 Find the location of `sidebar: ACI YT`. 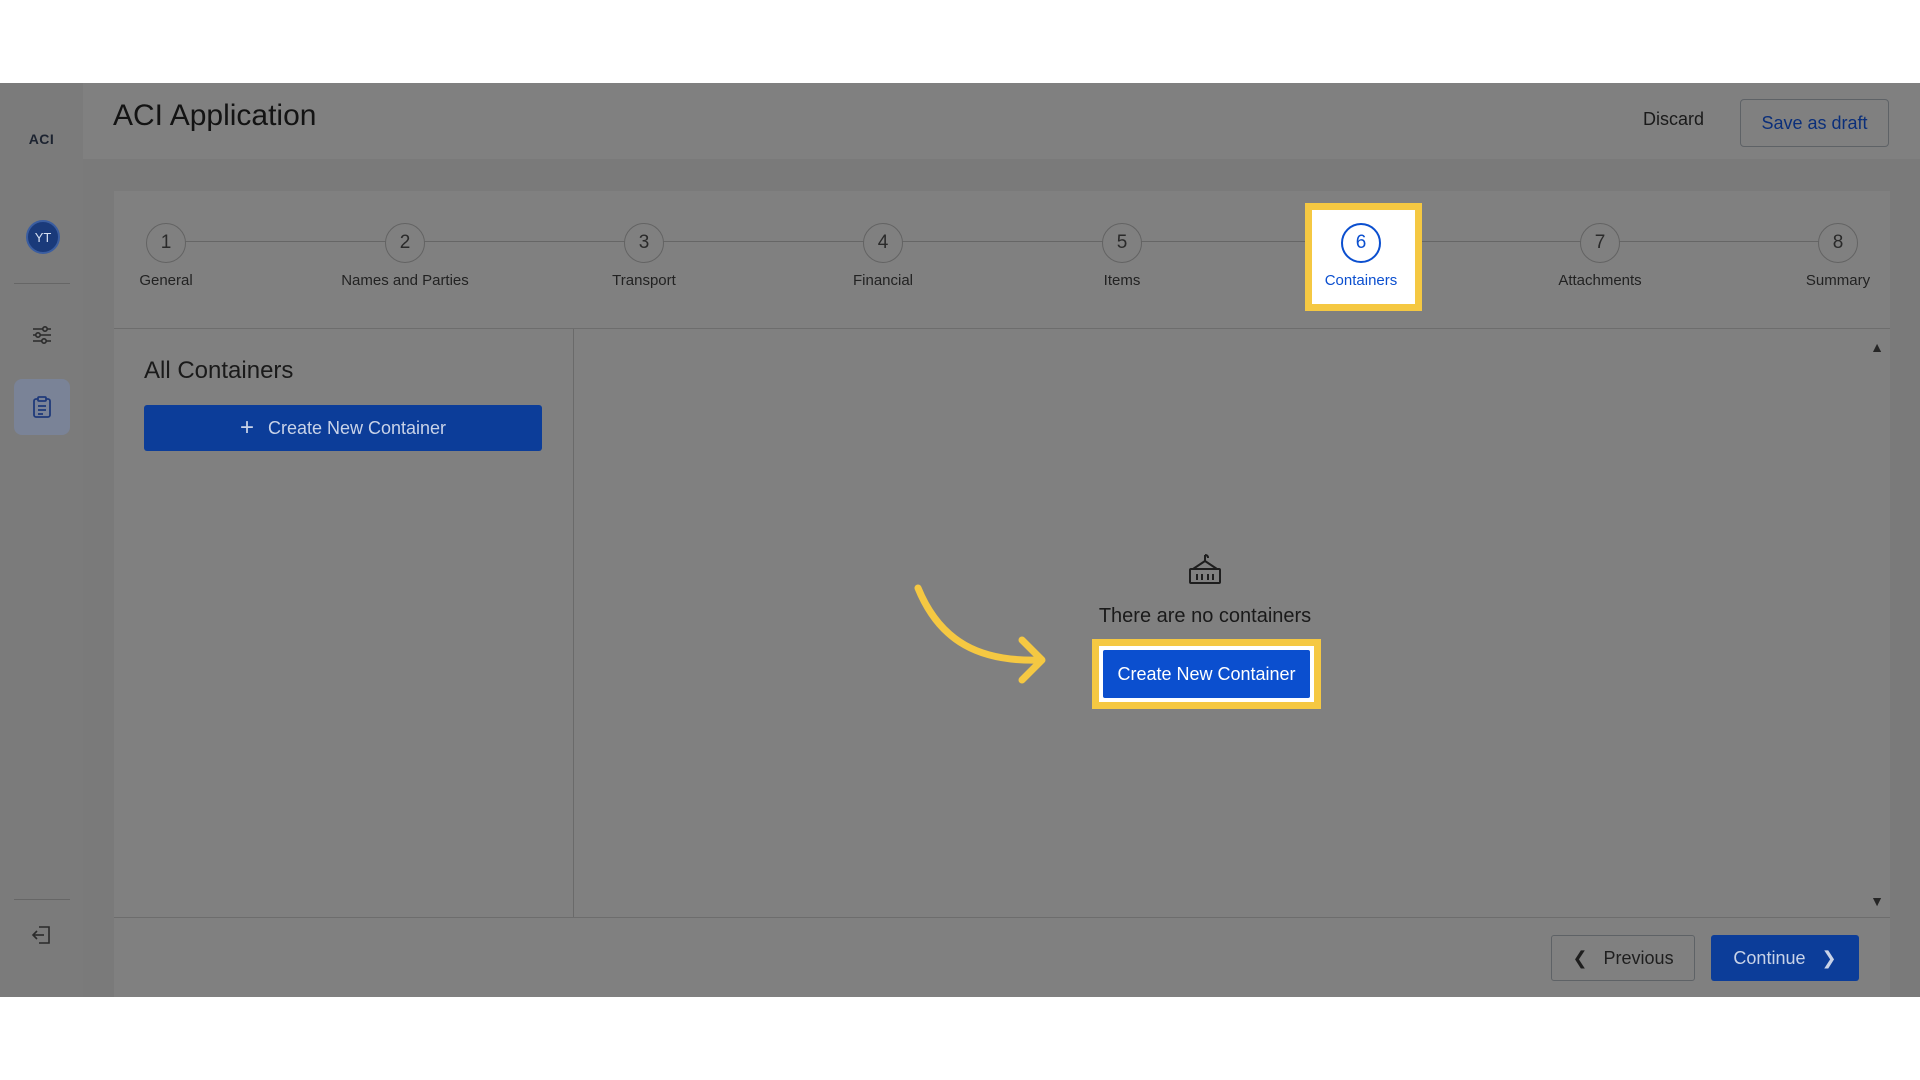

sidebar: ACI YT is located at coordinates (41, 540).